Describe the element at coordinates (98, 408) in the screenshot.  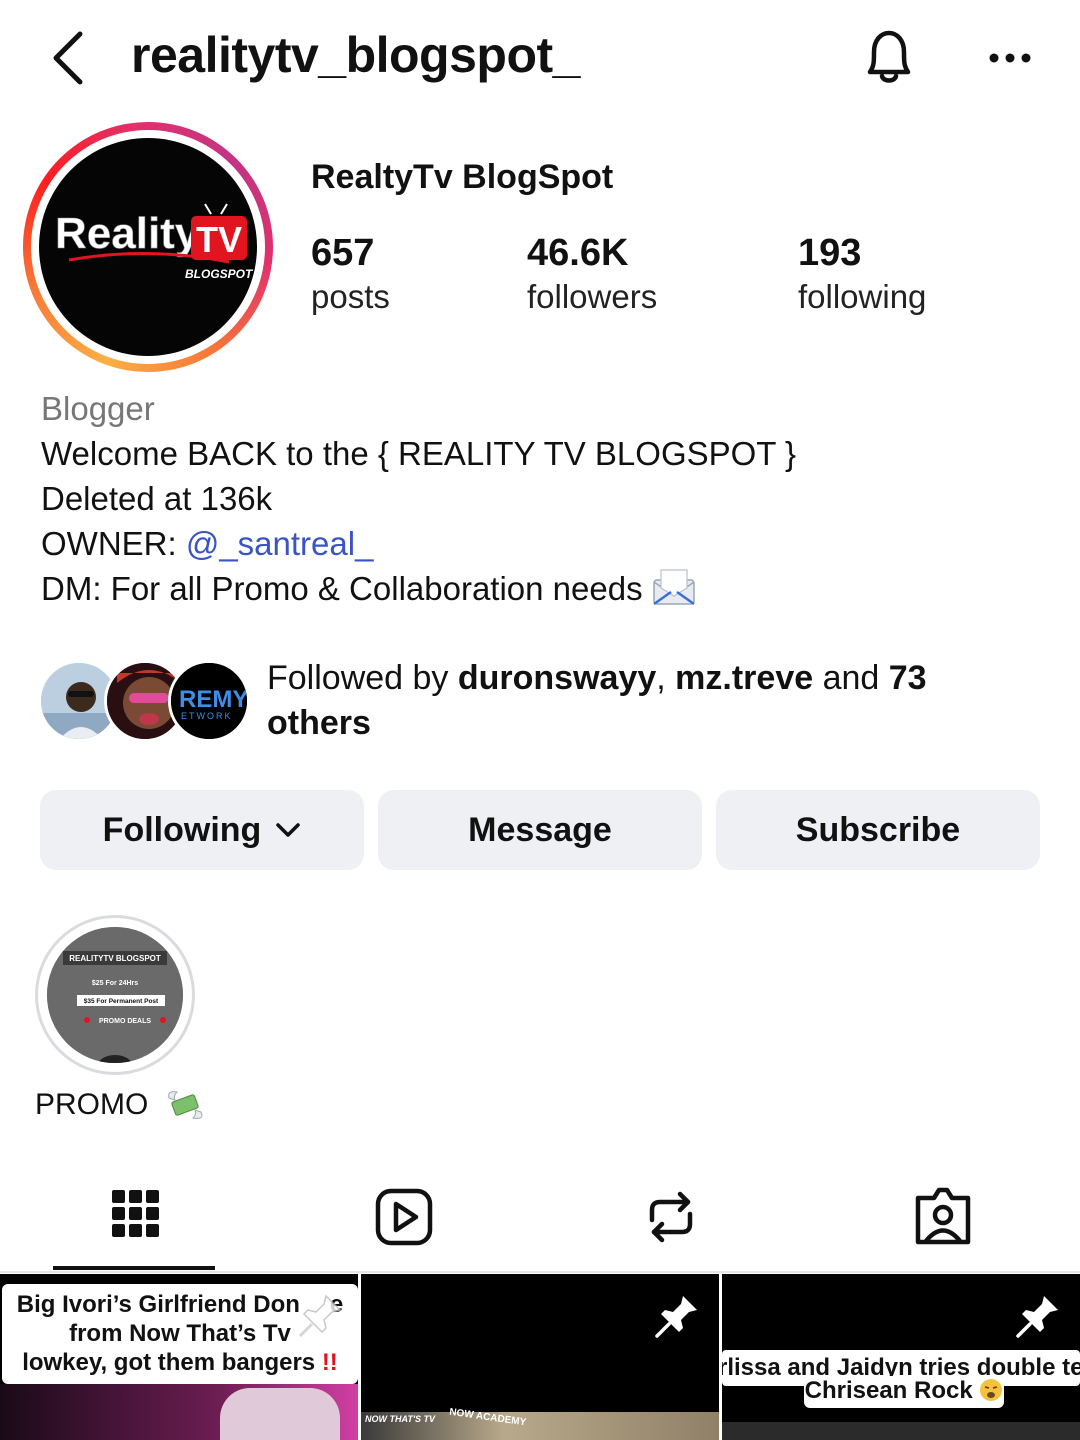
I see `bio-category: Blogger` at that location.